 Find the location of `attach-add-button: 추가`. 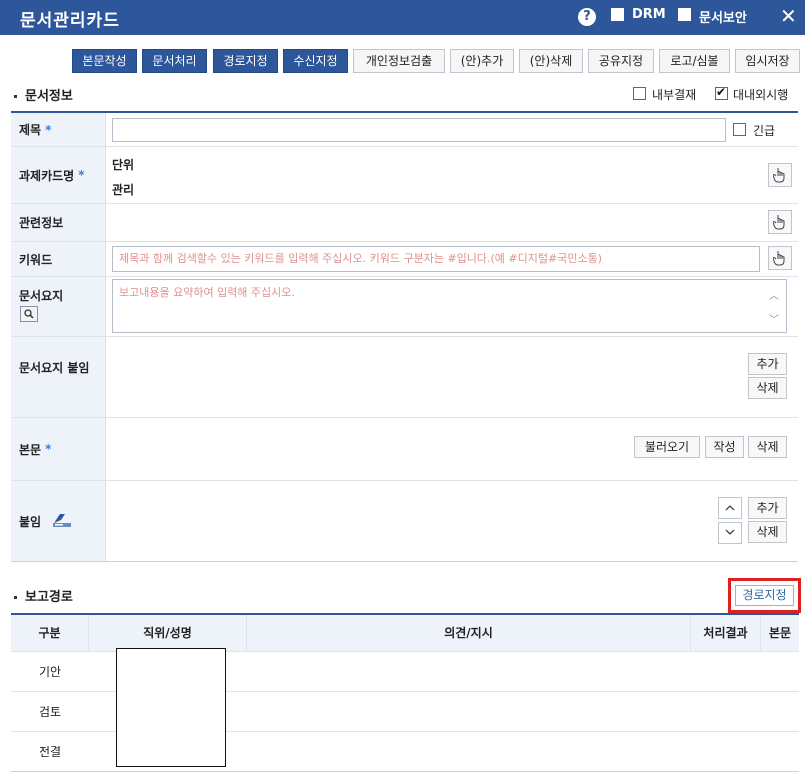

attach-add-button: 추가 is located at coordinates (767, 508).